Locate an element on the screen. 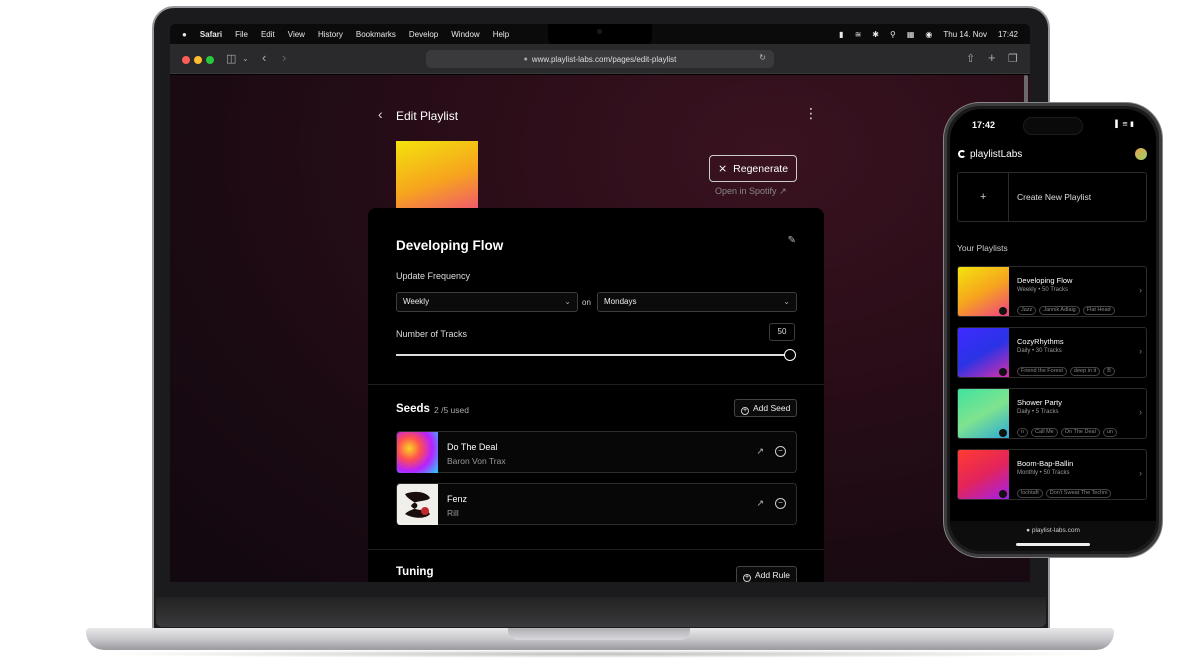  siri-icon: ◉ is located at coordinates (928, 34).